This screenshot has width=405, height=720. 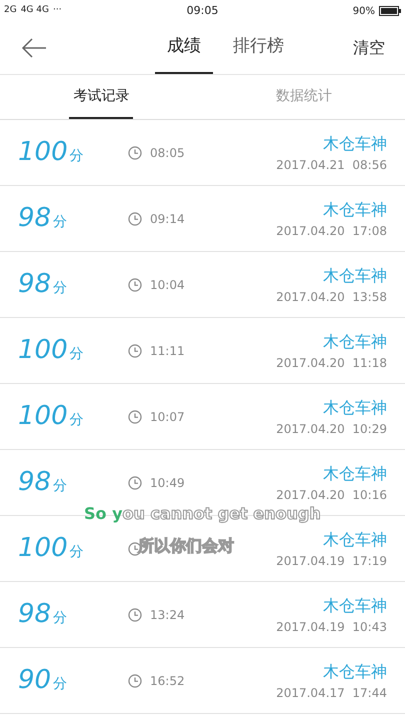 What do you see at coordinates (167, 417) in the screenshot?
I see `duration-text: 10:07` at bounding box center [167, 417].